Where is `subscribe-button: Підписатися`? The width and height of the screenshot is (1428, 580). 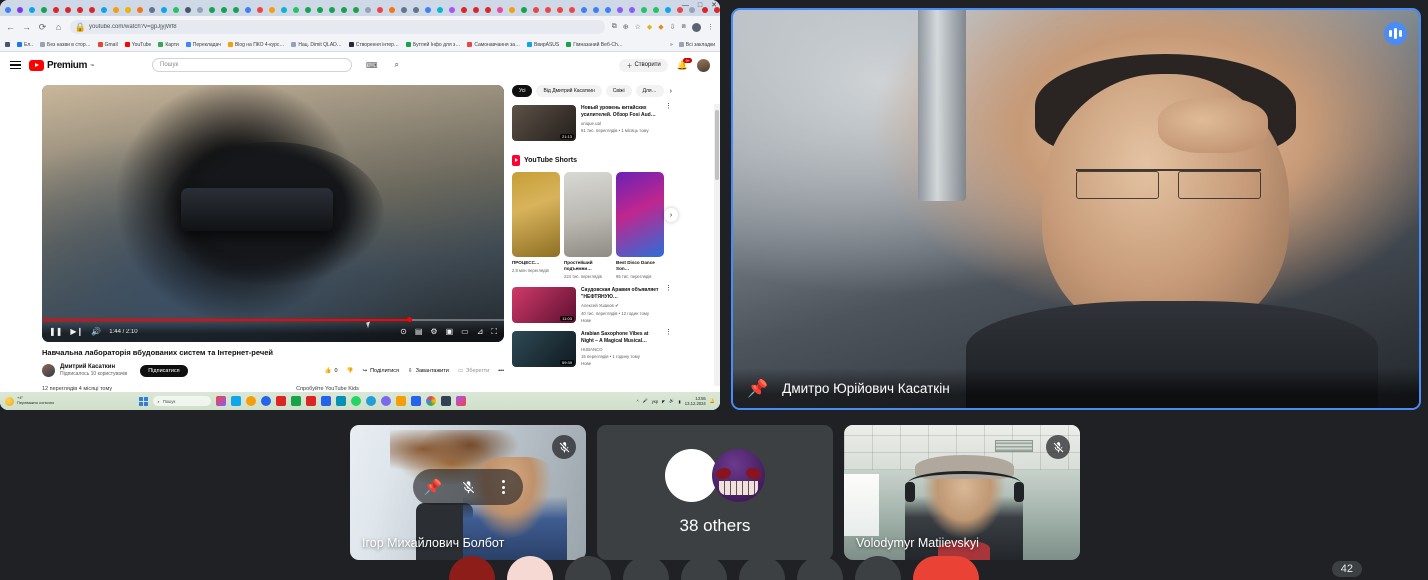 subscribe-button: Підписатися is located at coordinates (164, 370).